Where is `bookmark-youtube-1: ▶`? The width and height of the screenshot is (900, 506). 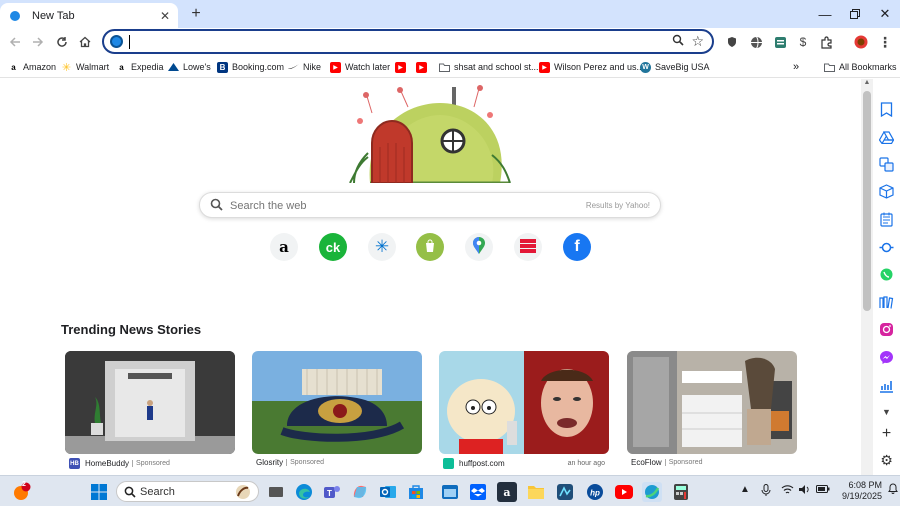 bookmark-youtube-1: ▶ is located at coordinates (402, 67).